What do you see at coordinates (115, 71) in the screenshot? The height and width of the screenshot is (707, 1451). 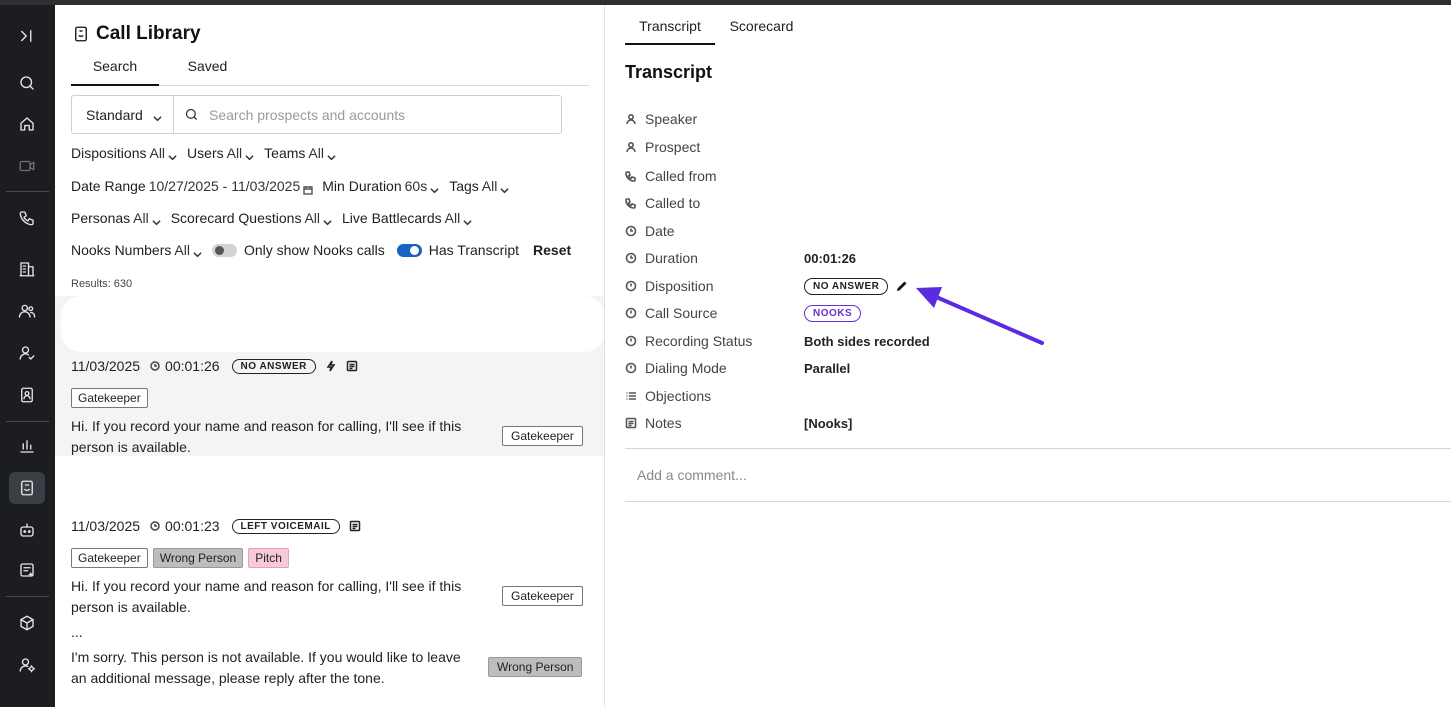 I see `tab-search: Search` at bounding box center [115, 71].